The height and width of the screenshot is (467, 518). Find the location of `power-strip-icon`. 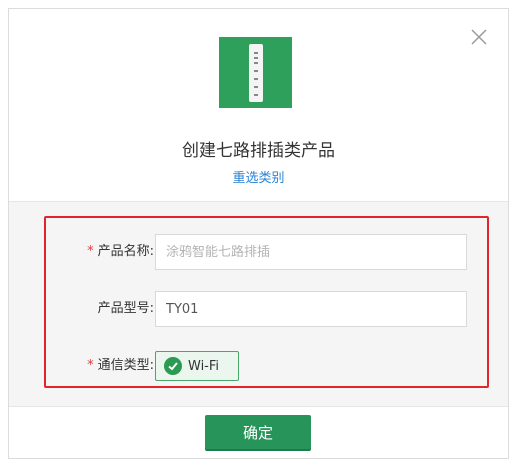

power-strip-icon is located at coordinates (255, 72).